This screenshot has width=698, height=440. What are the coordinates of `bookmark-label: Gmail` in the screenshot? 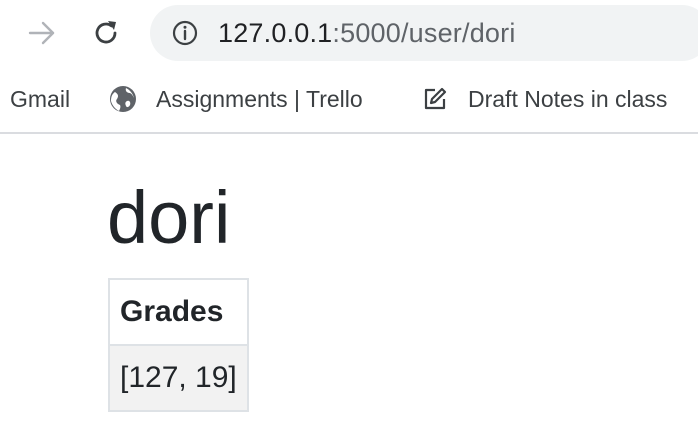 It's located at (40, 98).